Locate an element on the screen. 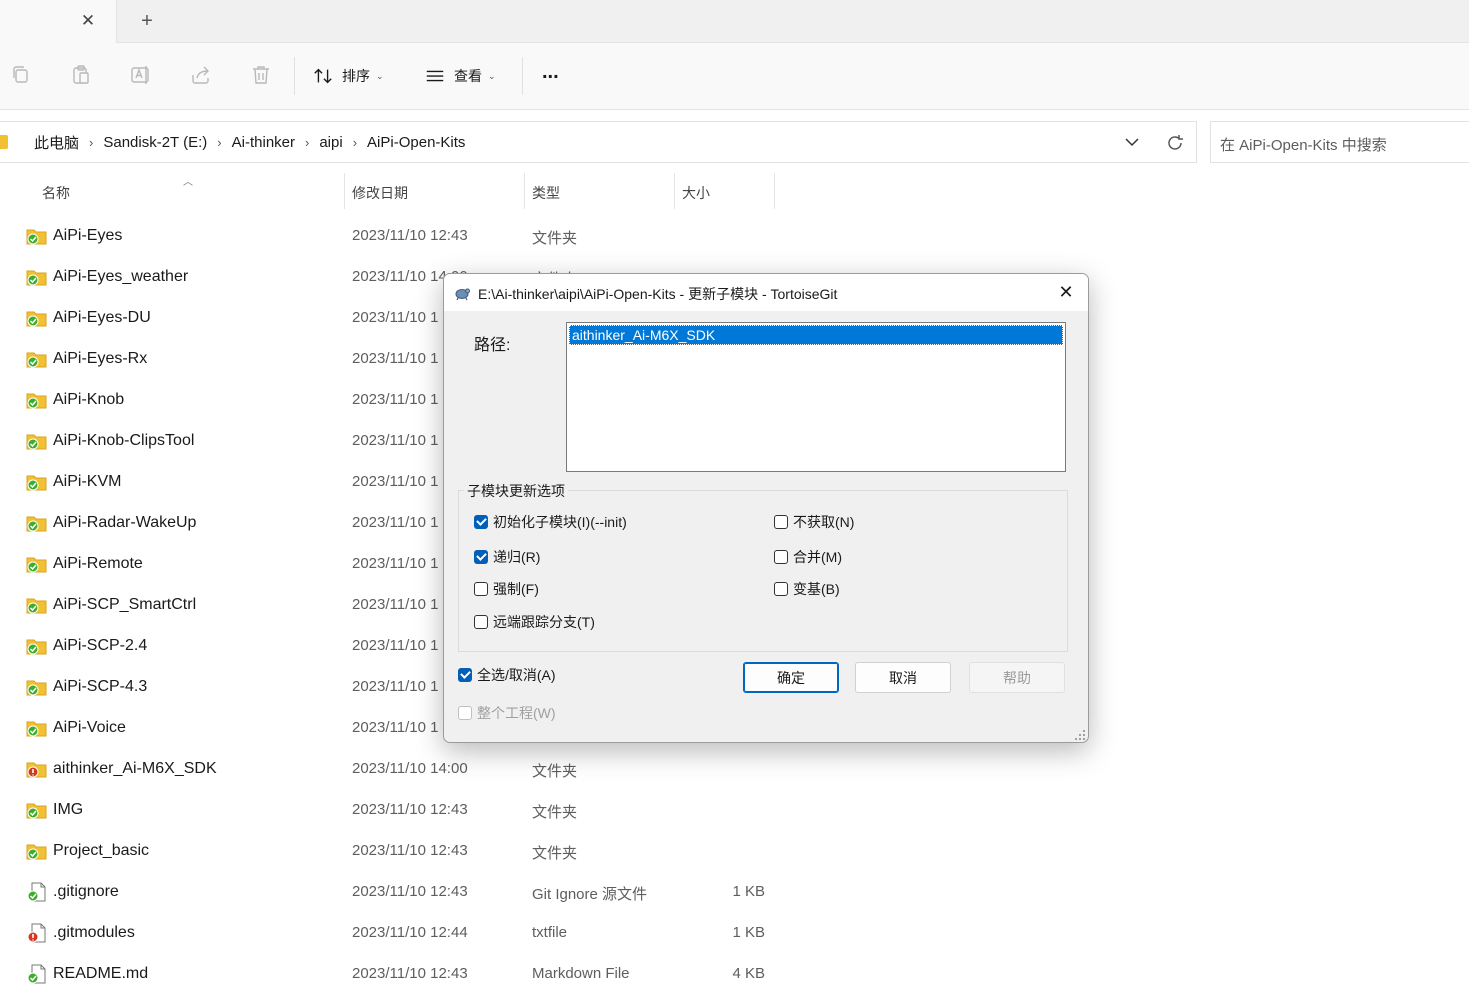  column-name: 名称 is located at coordinates (56, 193).